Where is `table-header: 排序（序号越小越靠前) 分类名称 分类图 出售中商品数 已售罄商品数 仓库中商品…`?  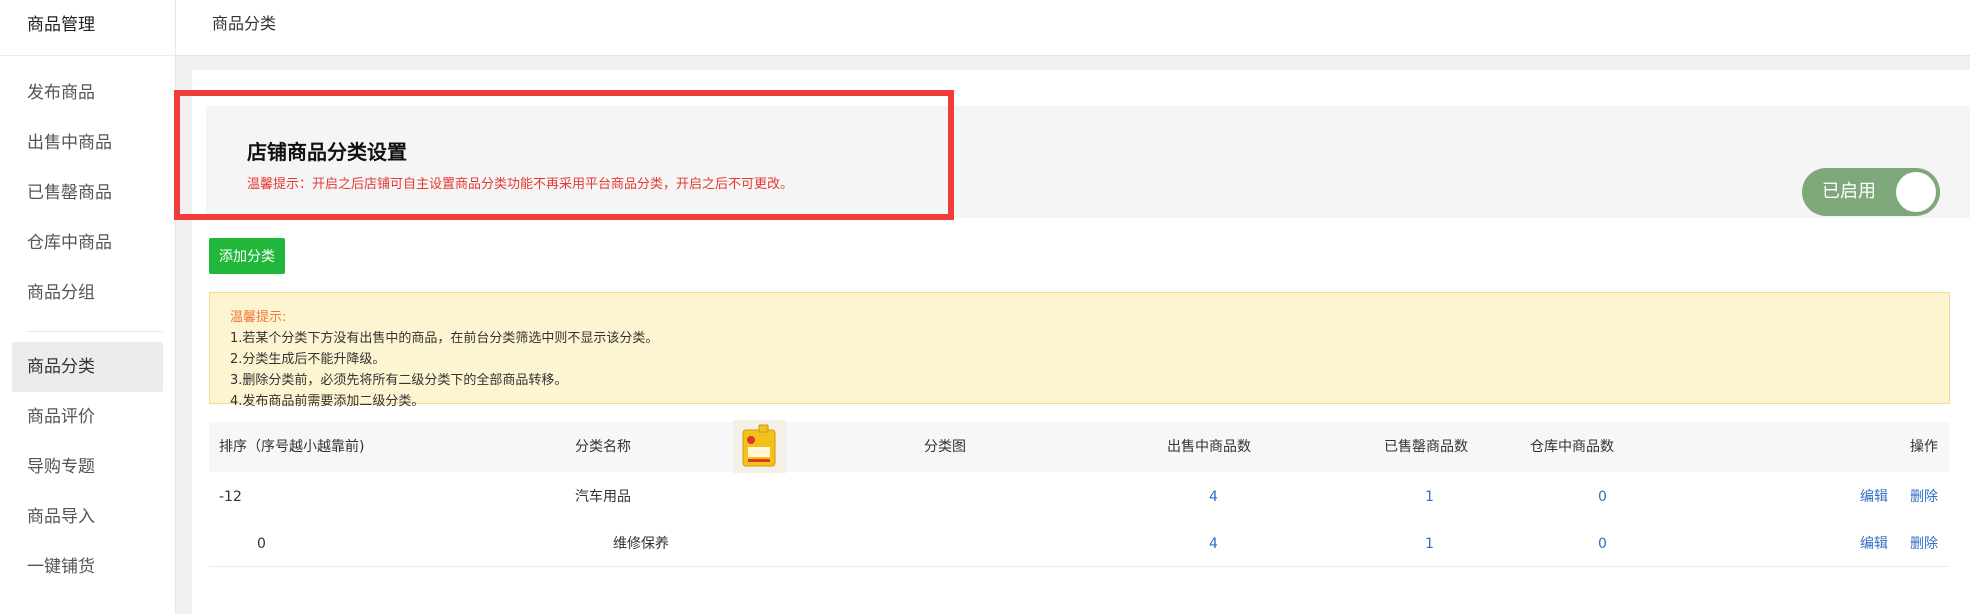
table-header: 排序（序号越小越靠前) 分类名称 分类图 出售中商品数 已售罄商品数 仓库中商品… is located at coordinates (1079, 447).